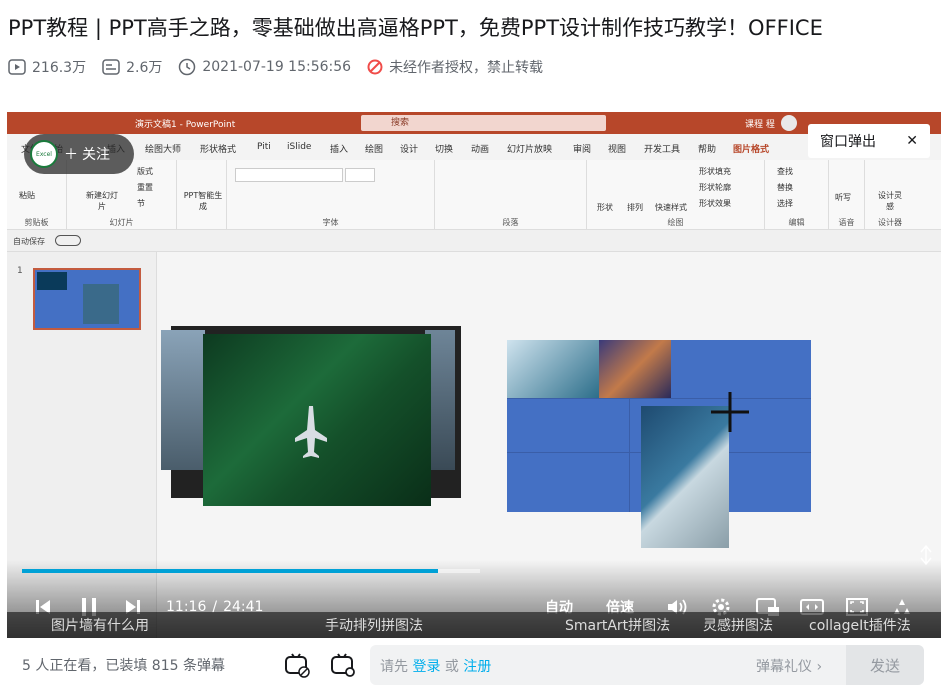 This screenshot has width=946, height=691. I want to click on ppt-slide-thumbnail, so click(87, 299).